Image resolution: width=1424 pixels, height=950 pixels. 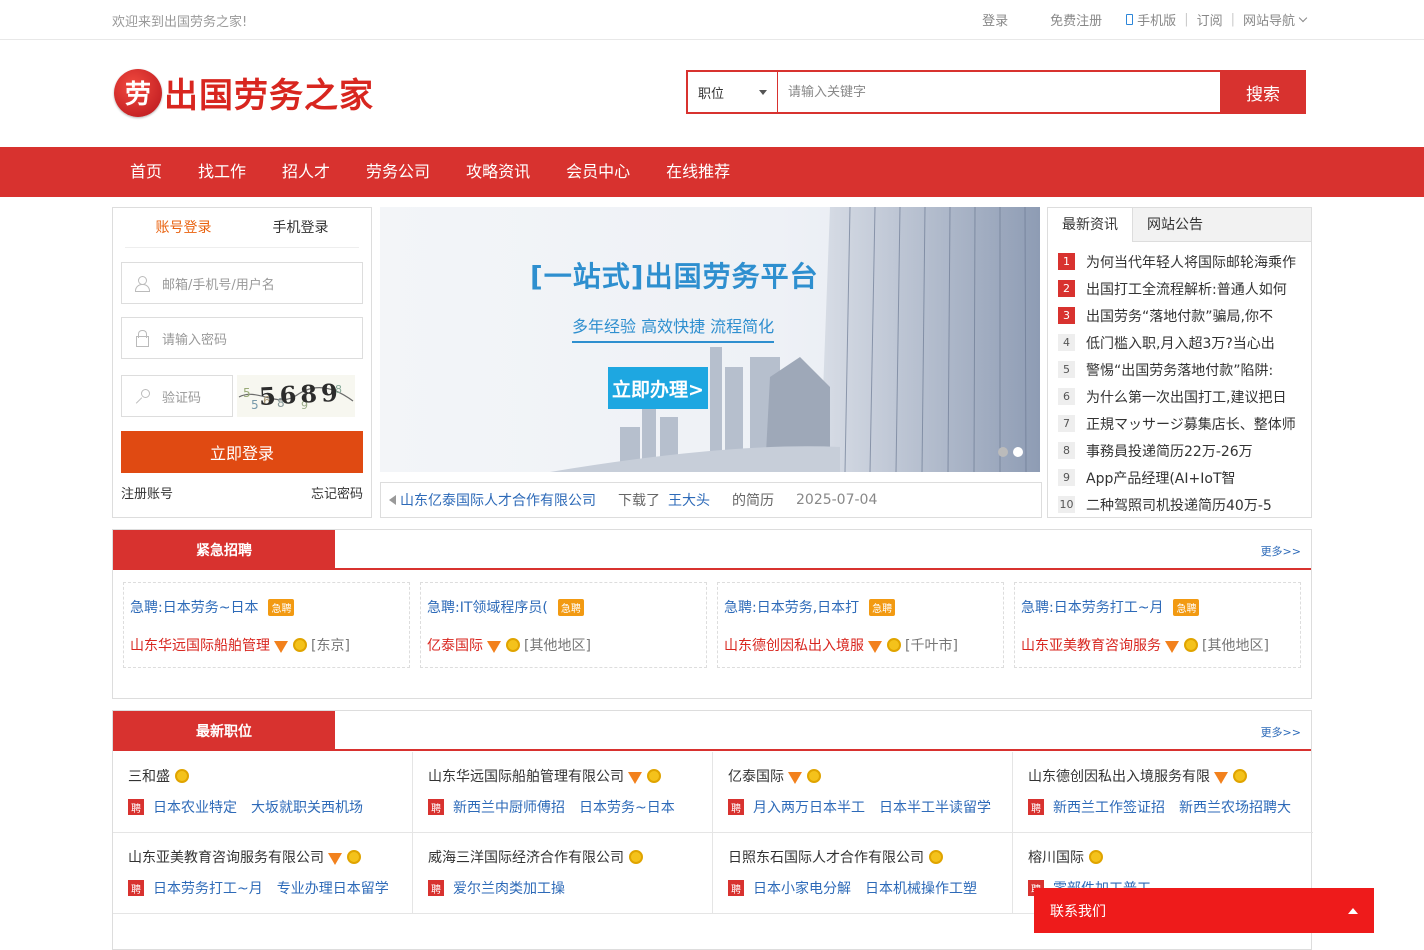 What do you see at coordinates (711, 500) in the screenshot?
I see `activity-ticker: 山东亿泰国际人才合作有限公司 下载了 王大头 的简历 2025-07-04` at bounding box center [711, 500].